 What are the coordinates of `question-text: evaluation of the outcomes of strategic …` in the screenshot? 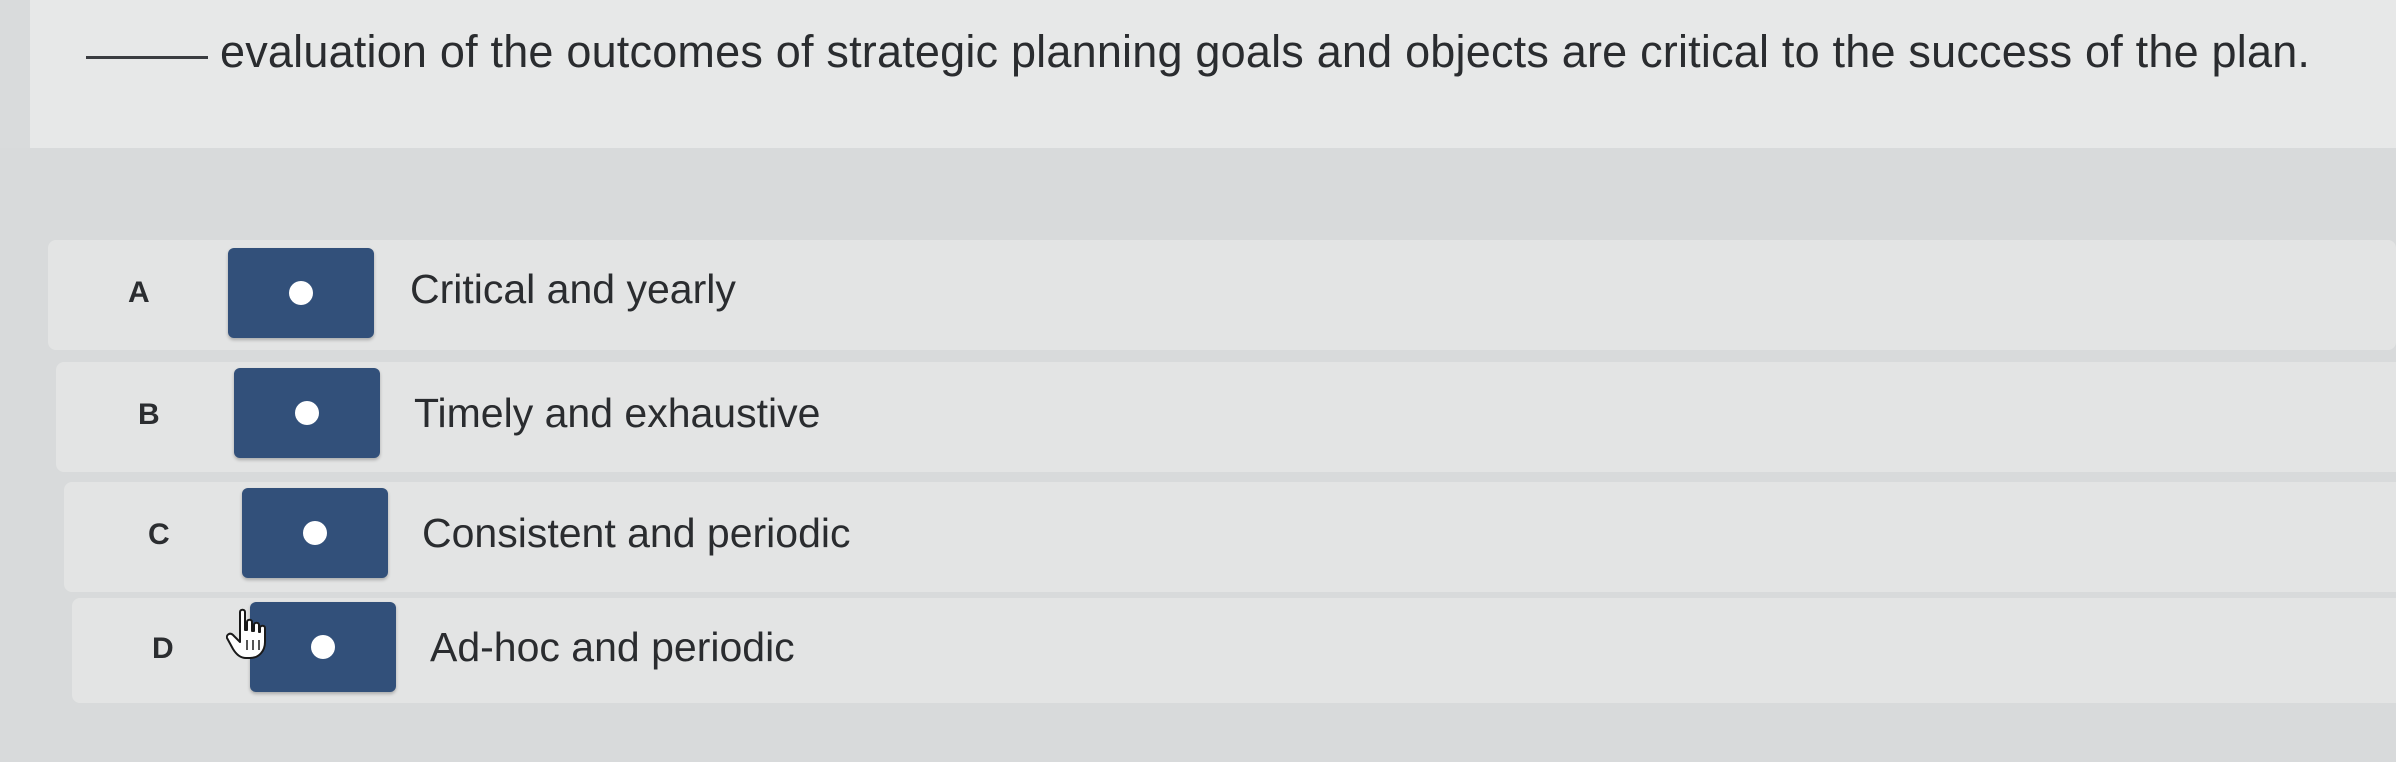 It's located at (1198, 52).